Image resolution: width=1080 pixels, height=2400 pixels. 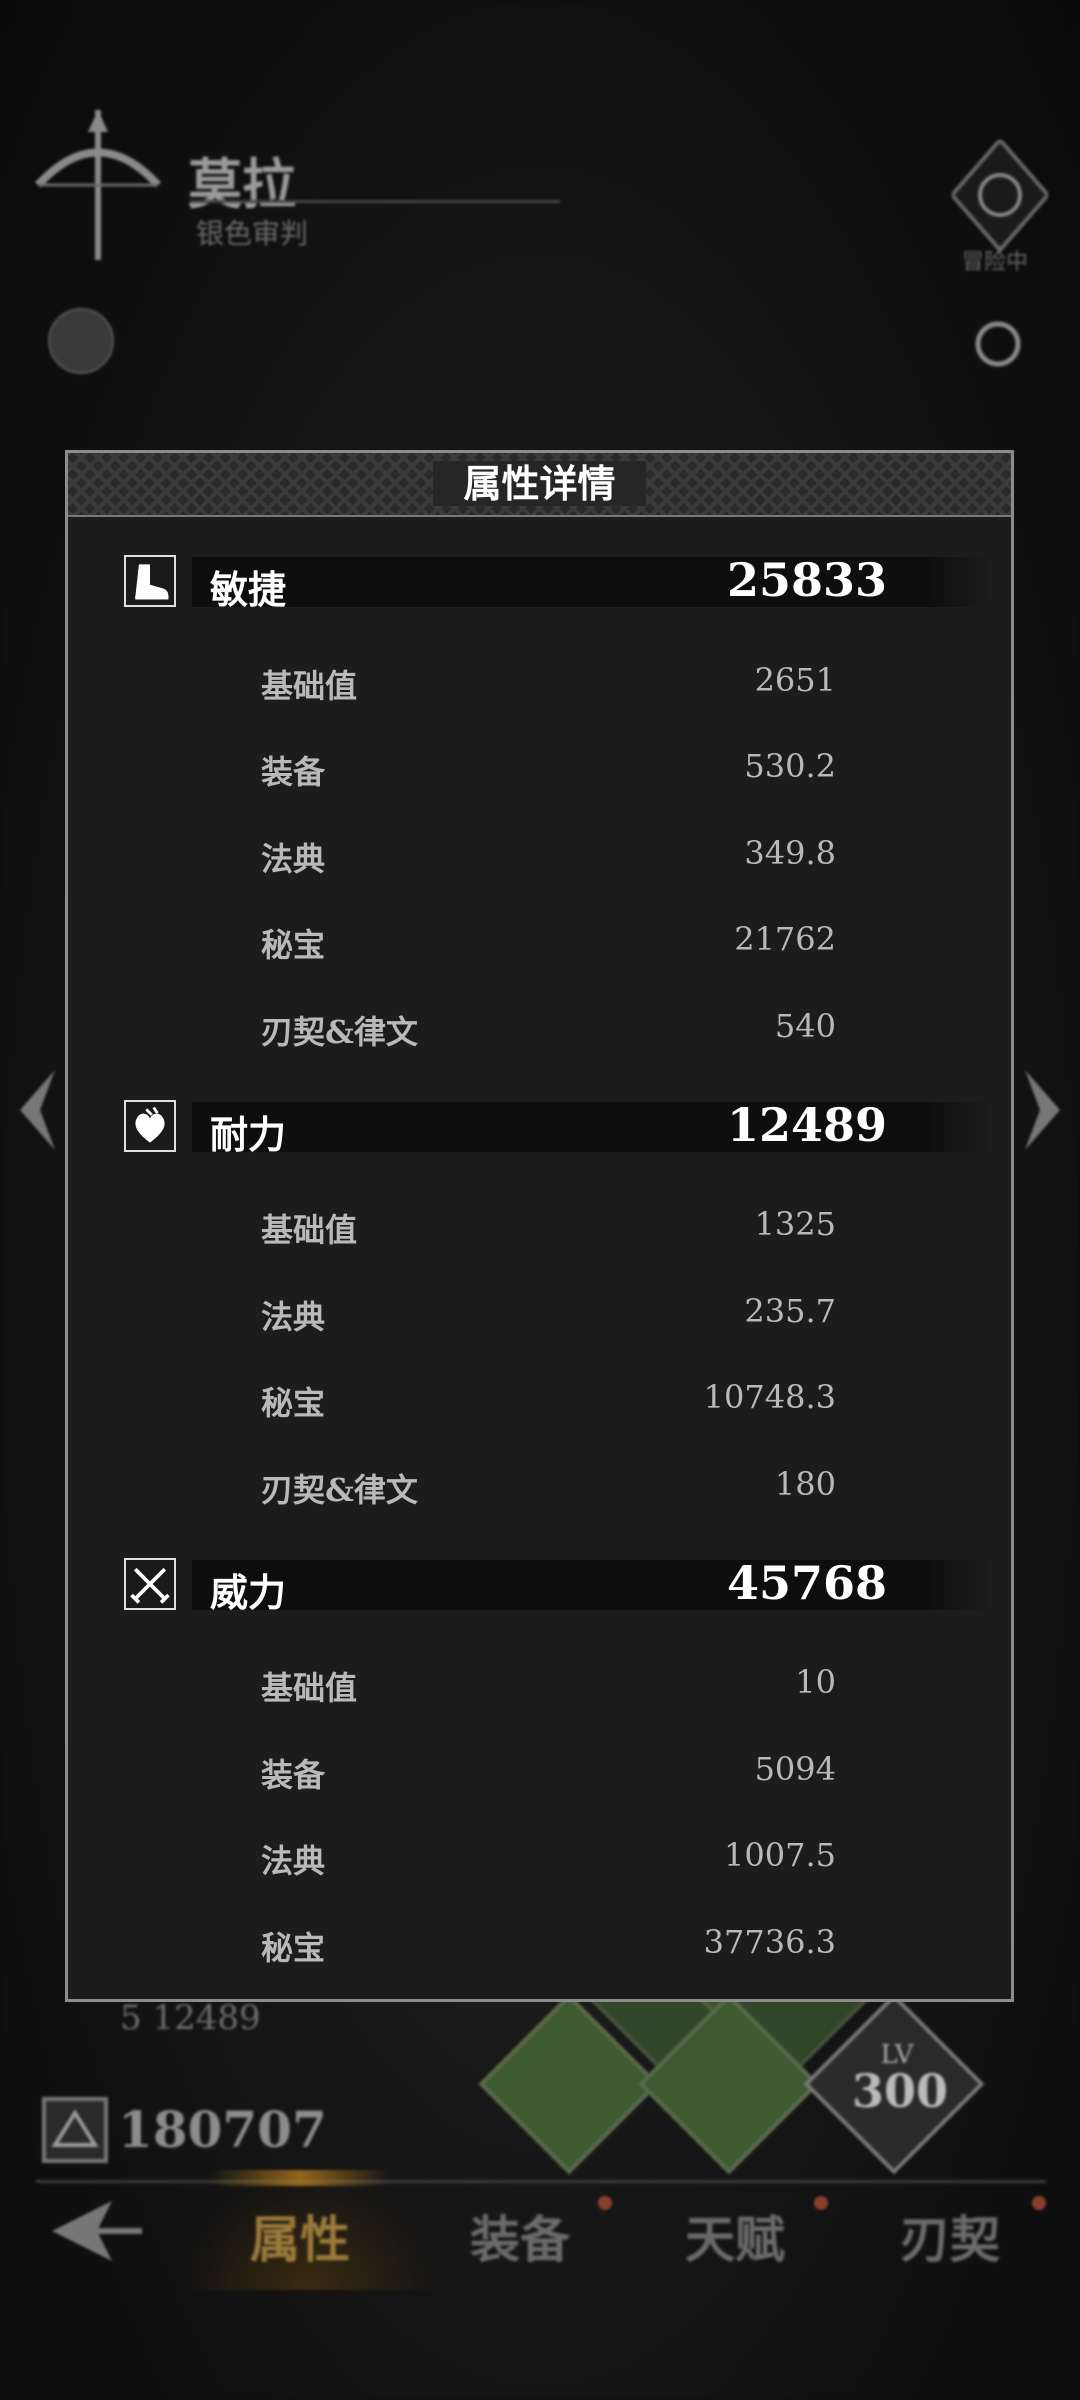 What do you see at coordinates (520, 2236) in the screenshot?
I see `tab-equipment: 装备` at bounding box center [520, 2236].